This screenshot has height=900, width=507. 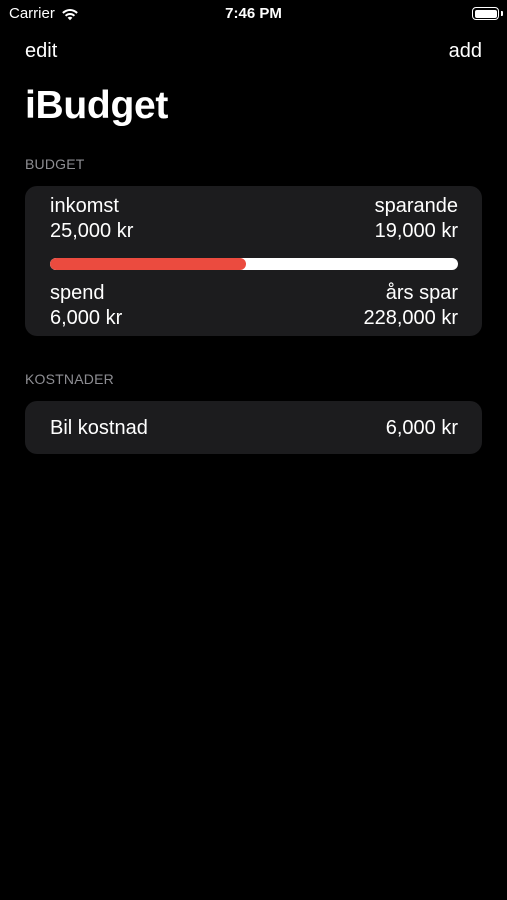 I want to click on income-value: 25,000 kr, so click(x=92, y=231).